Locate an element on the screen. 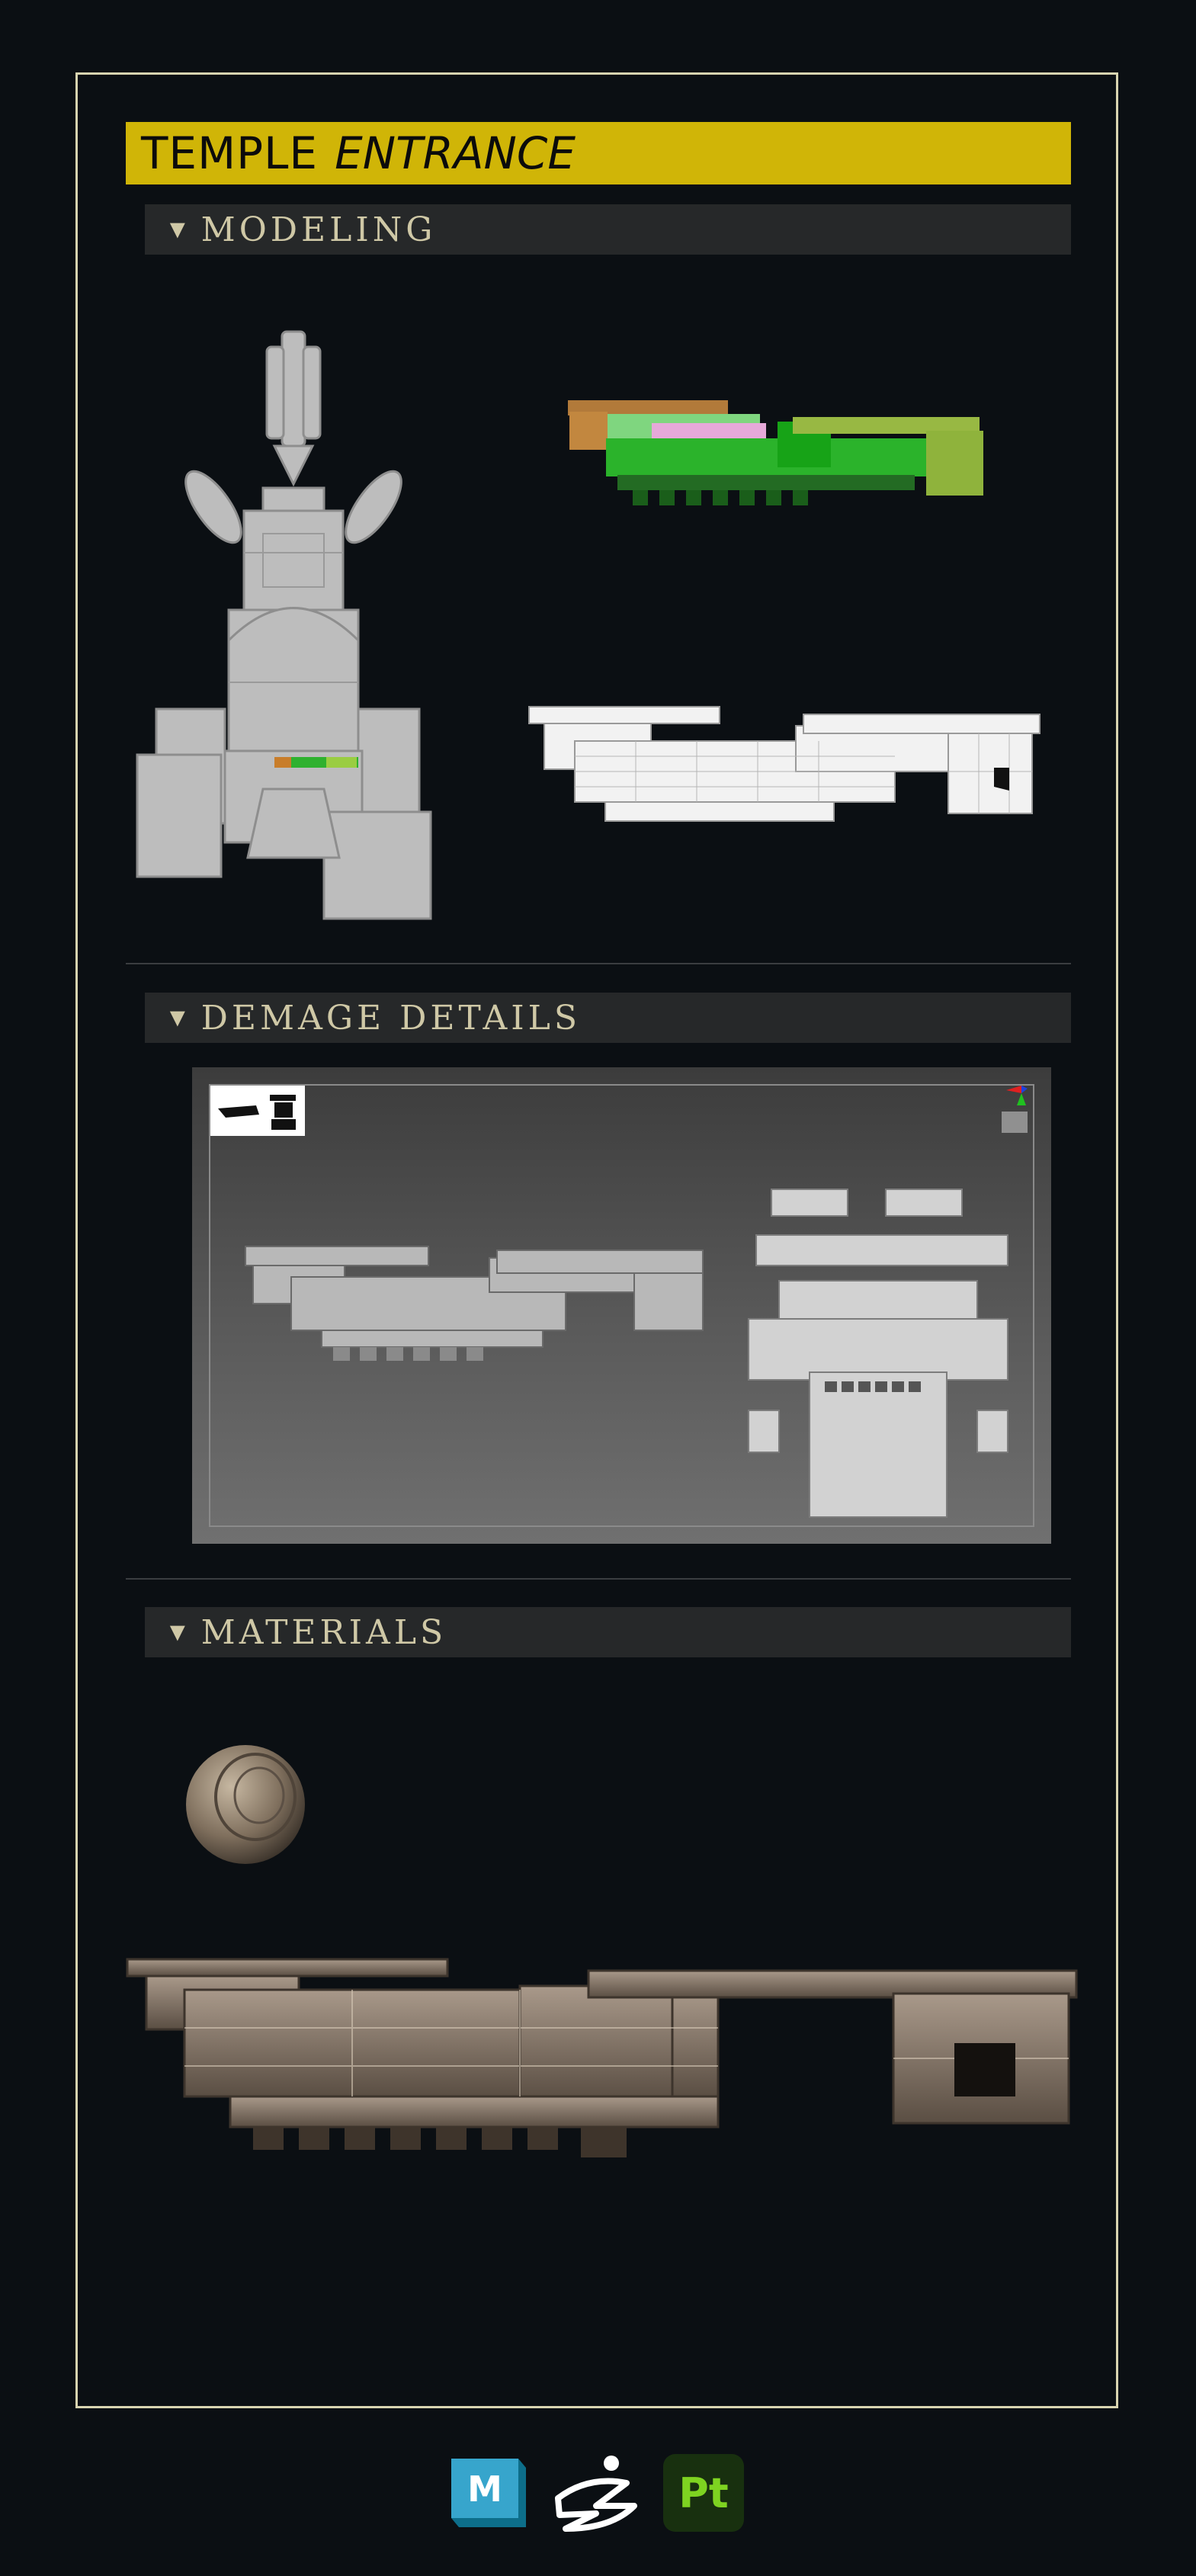 The width and height of the screenshot is (1196, 2576). zbrush-viewport is located at coordinates (621, 1305).